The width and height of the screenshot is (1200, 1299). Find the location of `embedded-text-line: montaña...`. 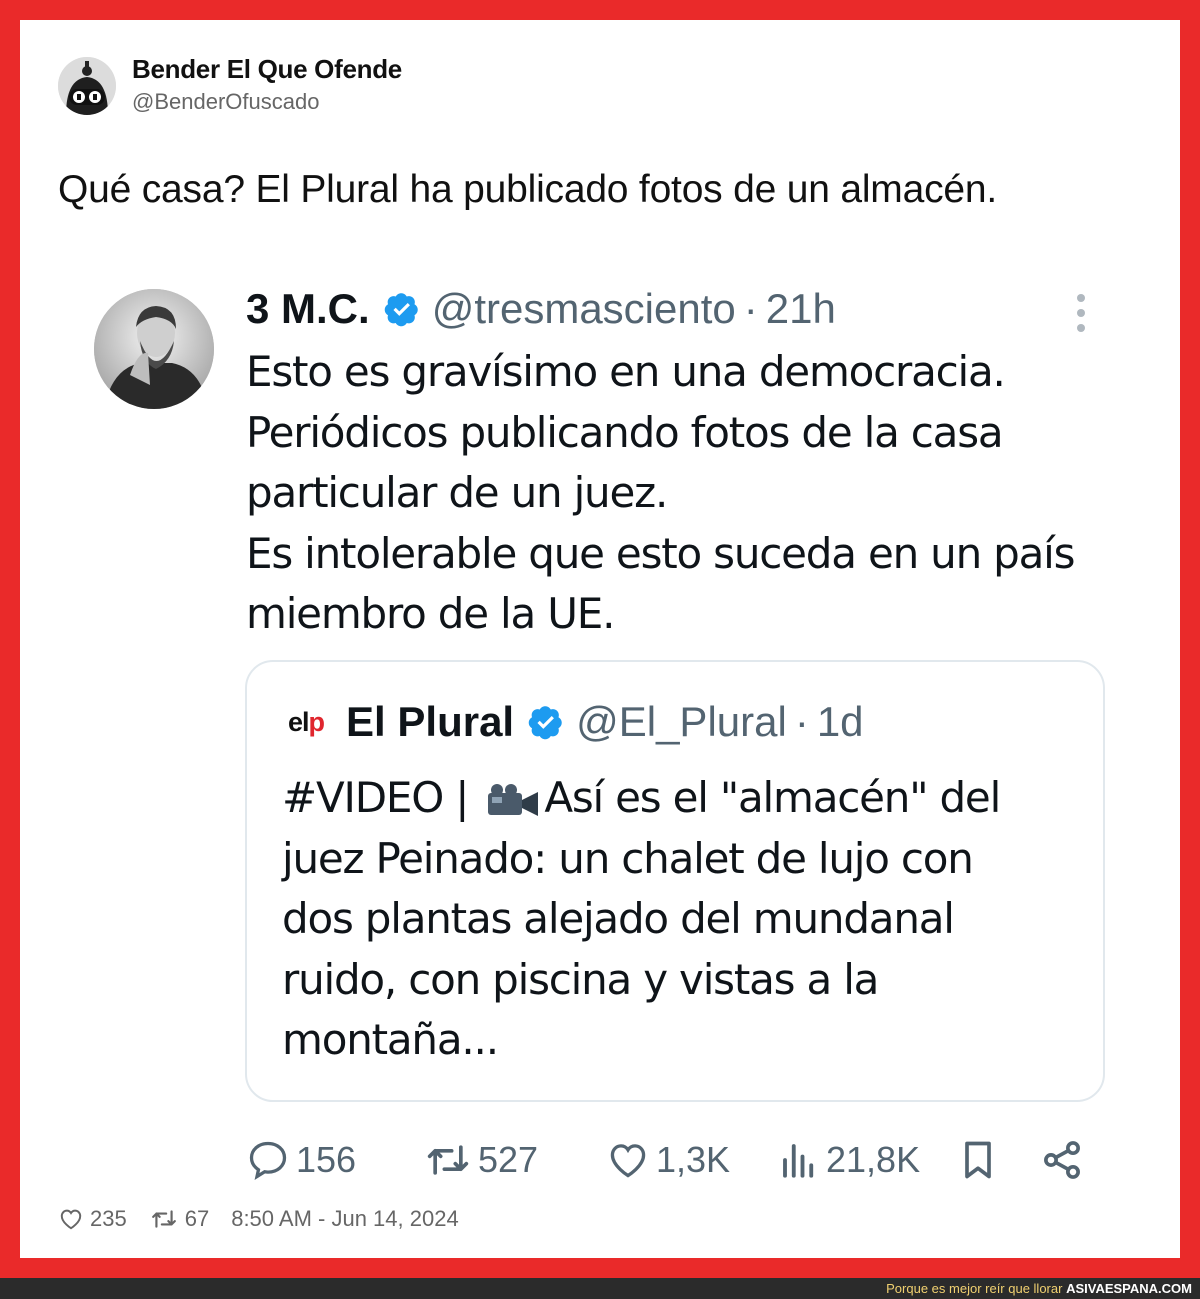

embedded-text-line: montaña... is located at coordinates (390, 1039).